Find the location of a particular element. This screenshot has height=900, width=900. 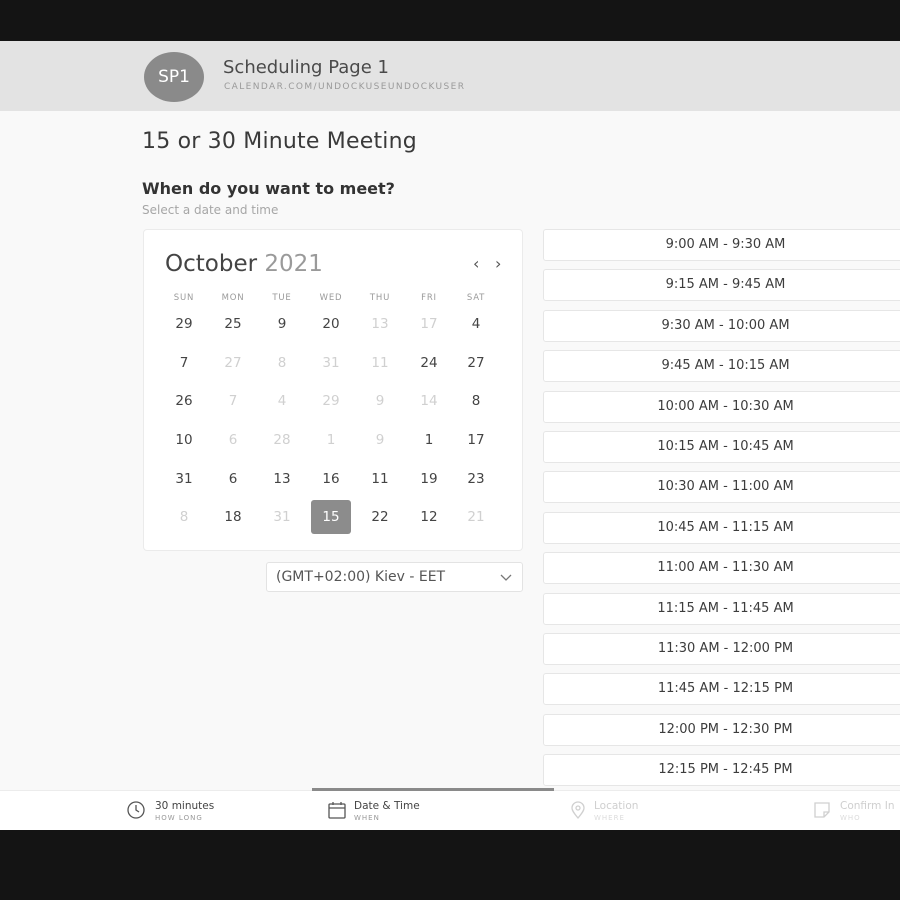

time-slot-button: 11:15 AM - 11:45 AM is located at coordinates (721, 608).